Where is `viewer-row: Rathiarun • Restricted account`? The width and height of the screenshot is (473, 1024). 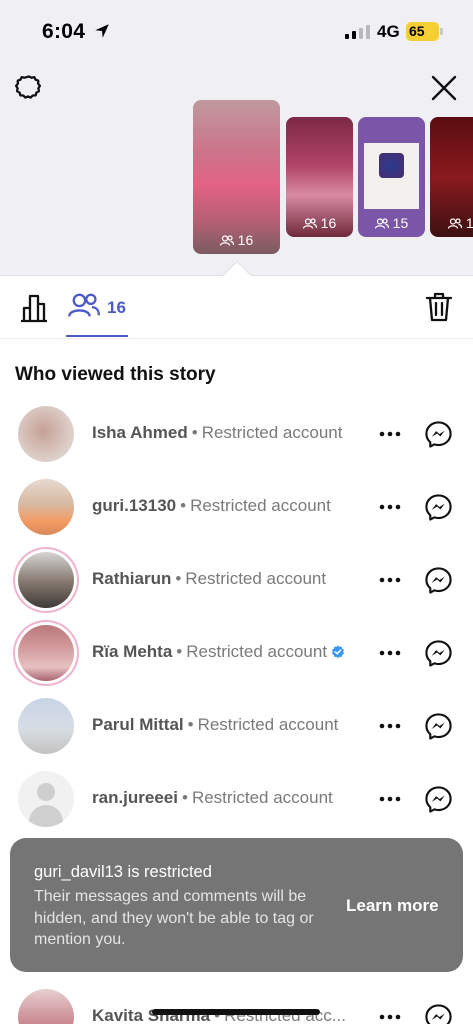
viewer-row: Rathiarun • Restricted account is located at coordinates (236, 580).